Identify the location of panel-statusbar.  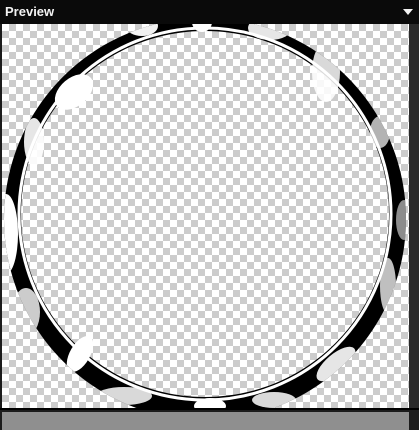
(209, 419).